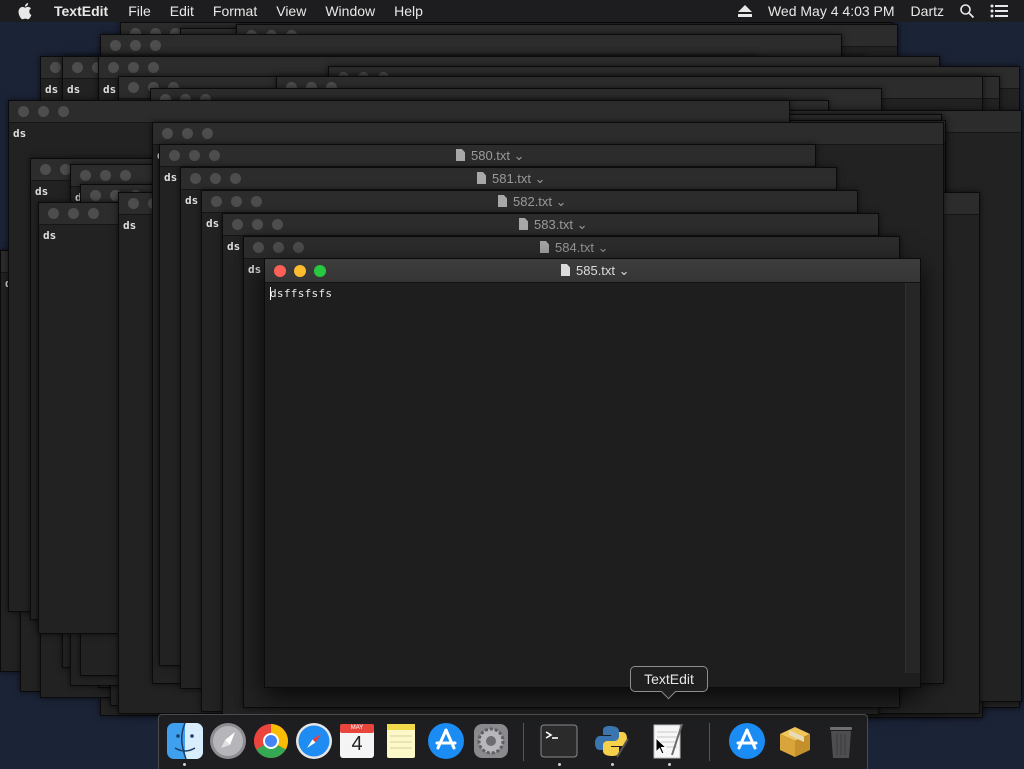  What do you see at coordinates (559, 764) in the screenshot?
I see `running-indicator` at bounding box center [559, 764].